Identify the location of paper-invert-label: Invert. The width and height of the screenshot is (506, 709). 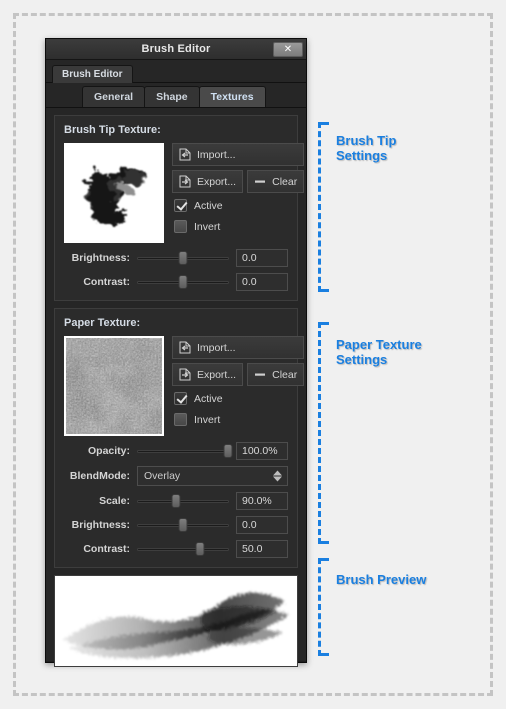
(207, 419).